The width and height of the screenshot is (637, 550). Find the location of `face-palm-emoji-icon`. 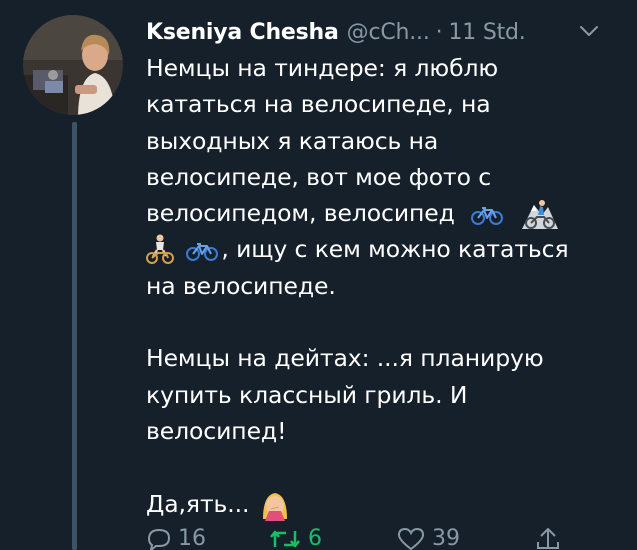

face-palm-emoji-icon is located at coordinates (274, 506).